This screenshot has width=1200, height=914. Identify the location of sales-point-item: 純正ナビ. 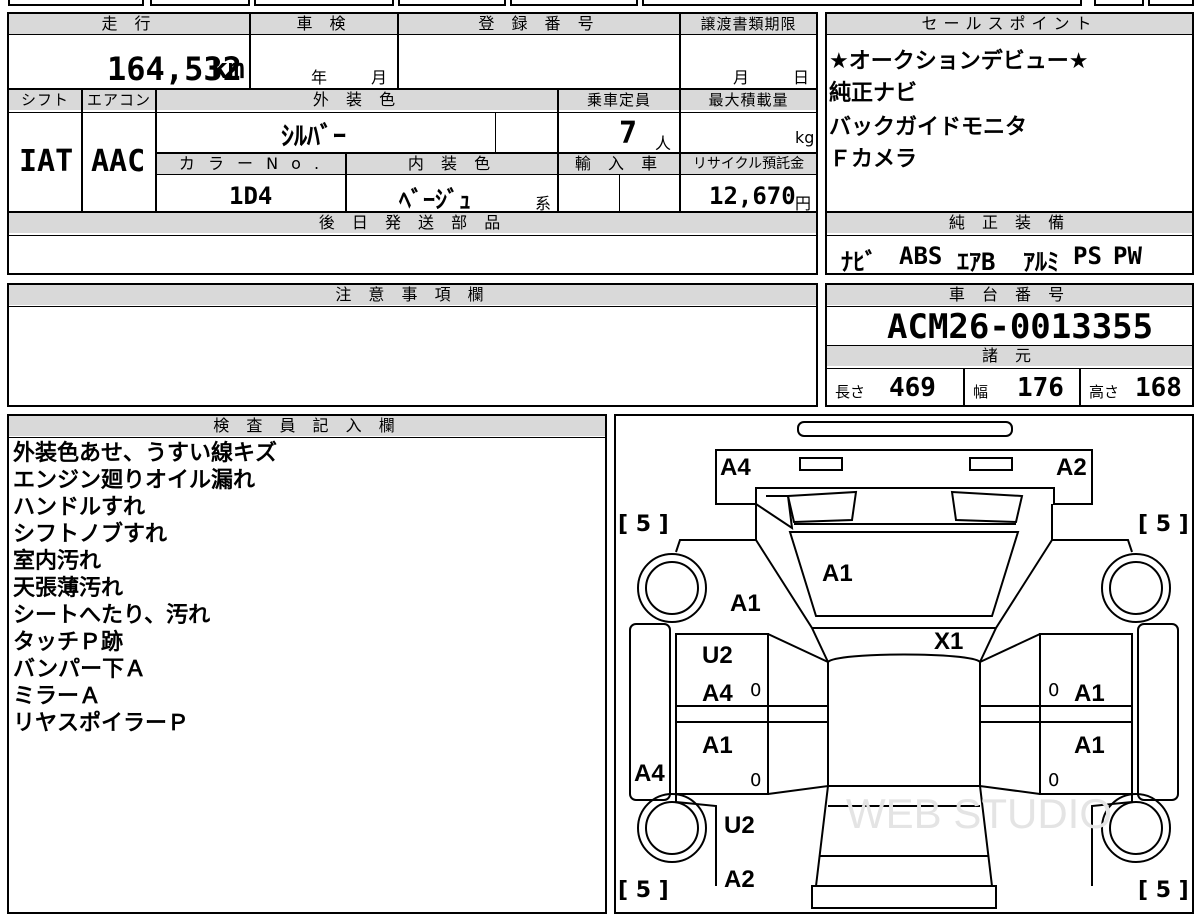
(873, 93).